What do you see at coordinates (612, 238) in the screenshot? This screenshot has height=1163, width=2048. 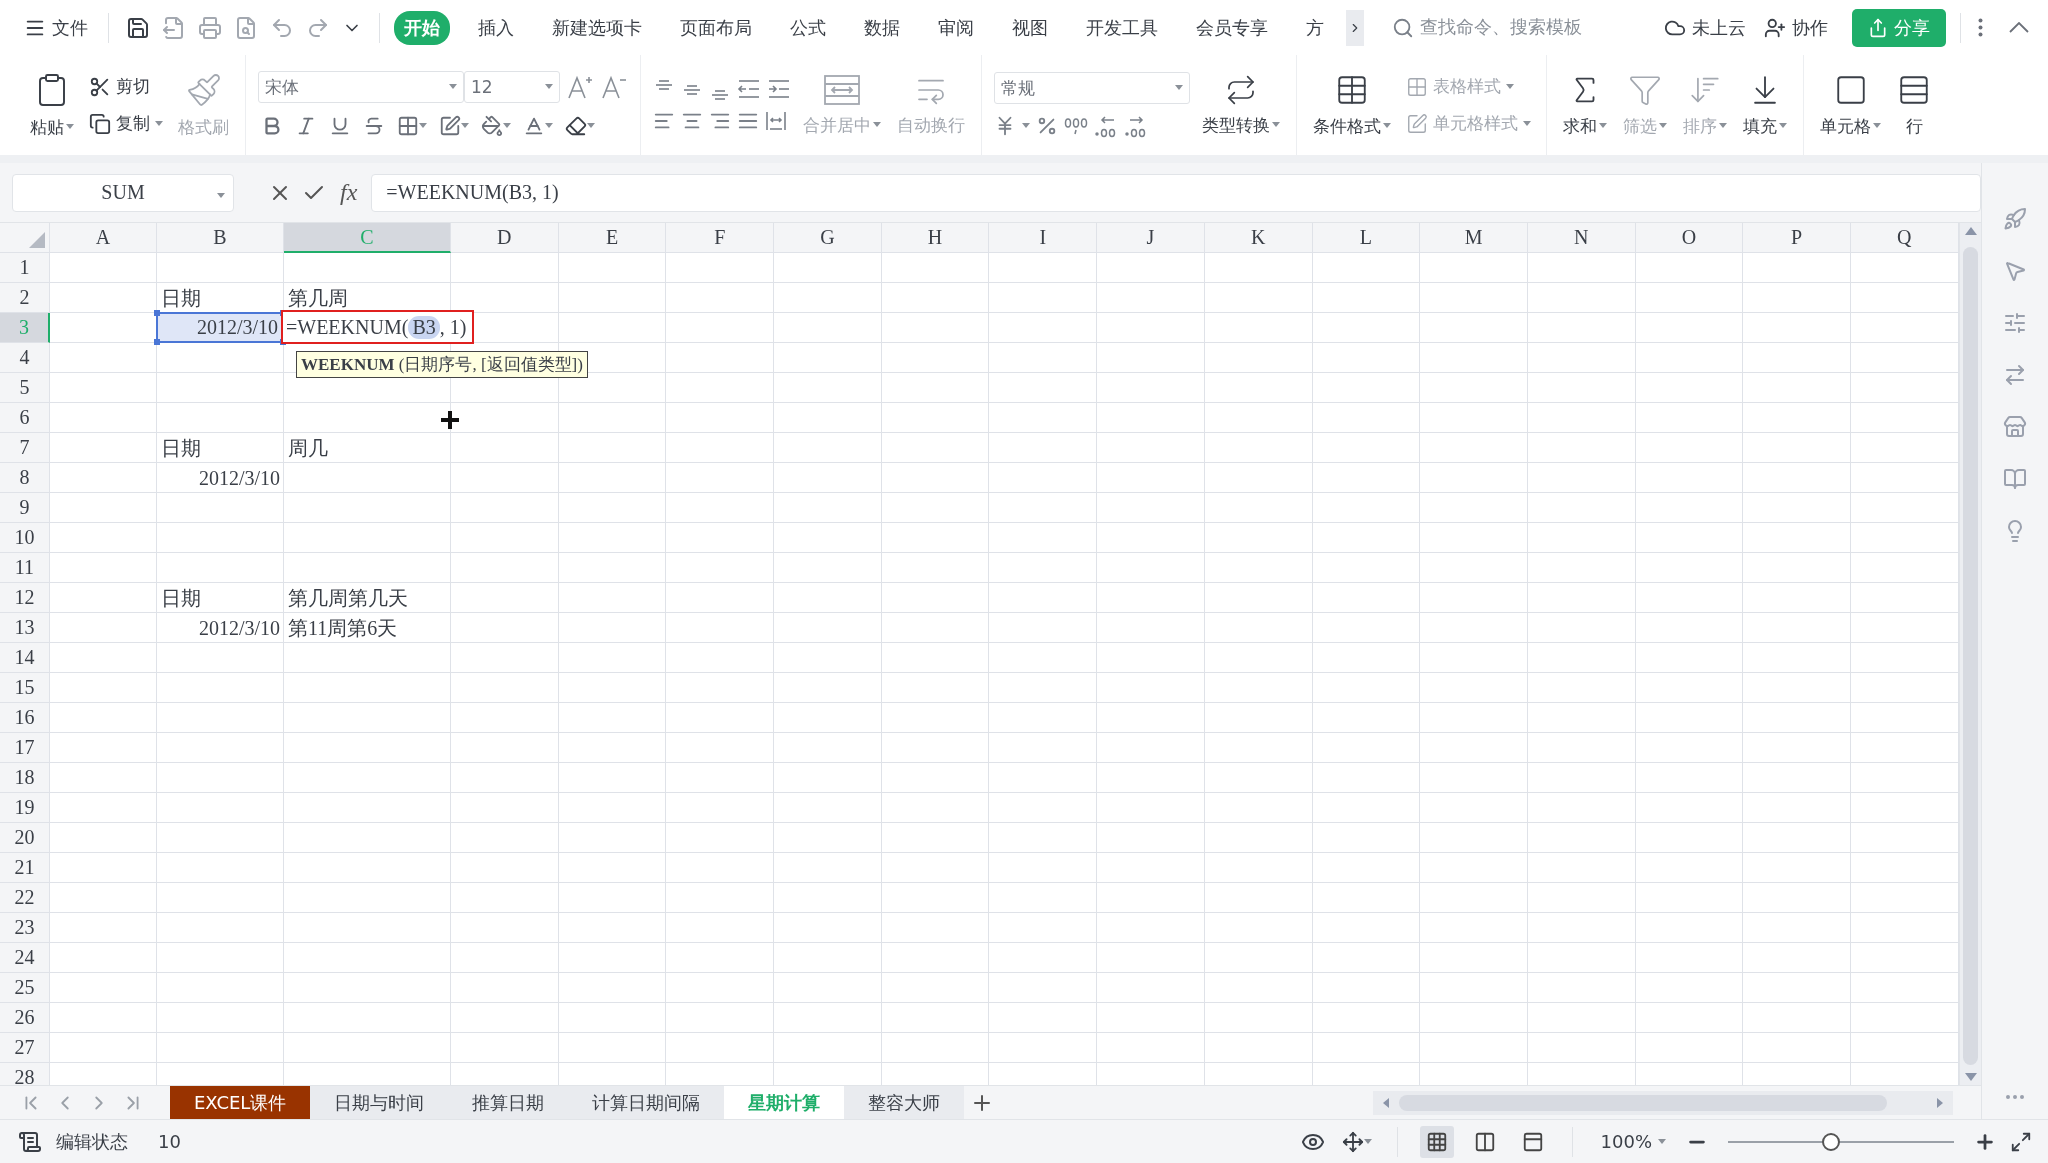 I see `column-header: E` at bounding box center [612, 238].